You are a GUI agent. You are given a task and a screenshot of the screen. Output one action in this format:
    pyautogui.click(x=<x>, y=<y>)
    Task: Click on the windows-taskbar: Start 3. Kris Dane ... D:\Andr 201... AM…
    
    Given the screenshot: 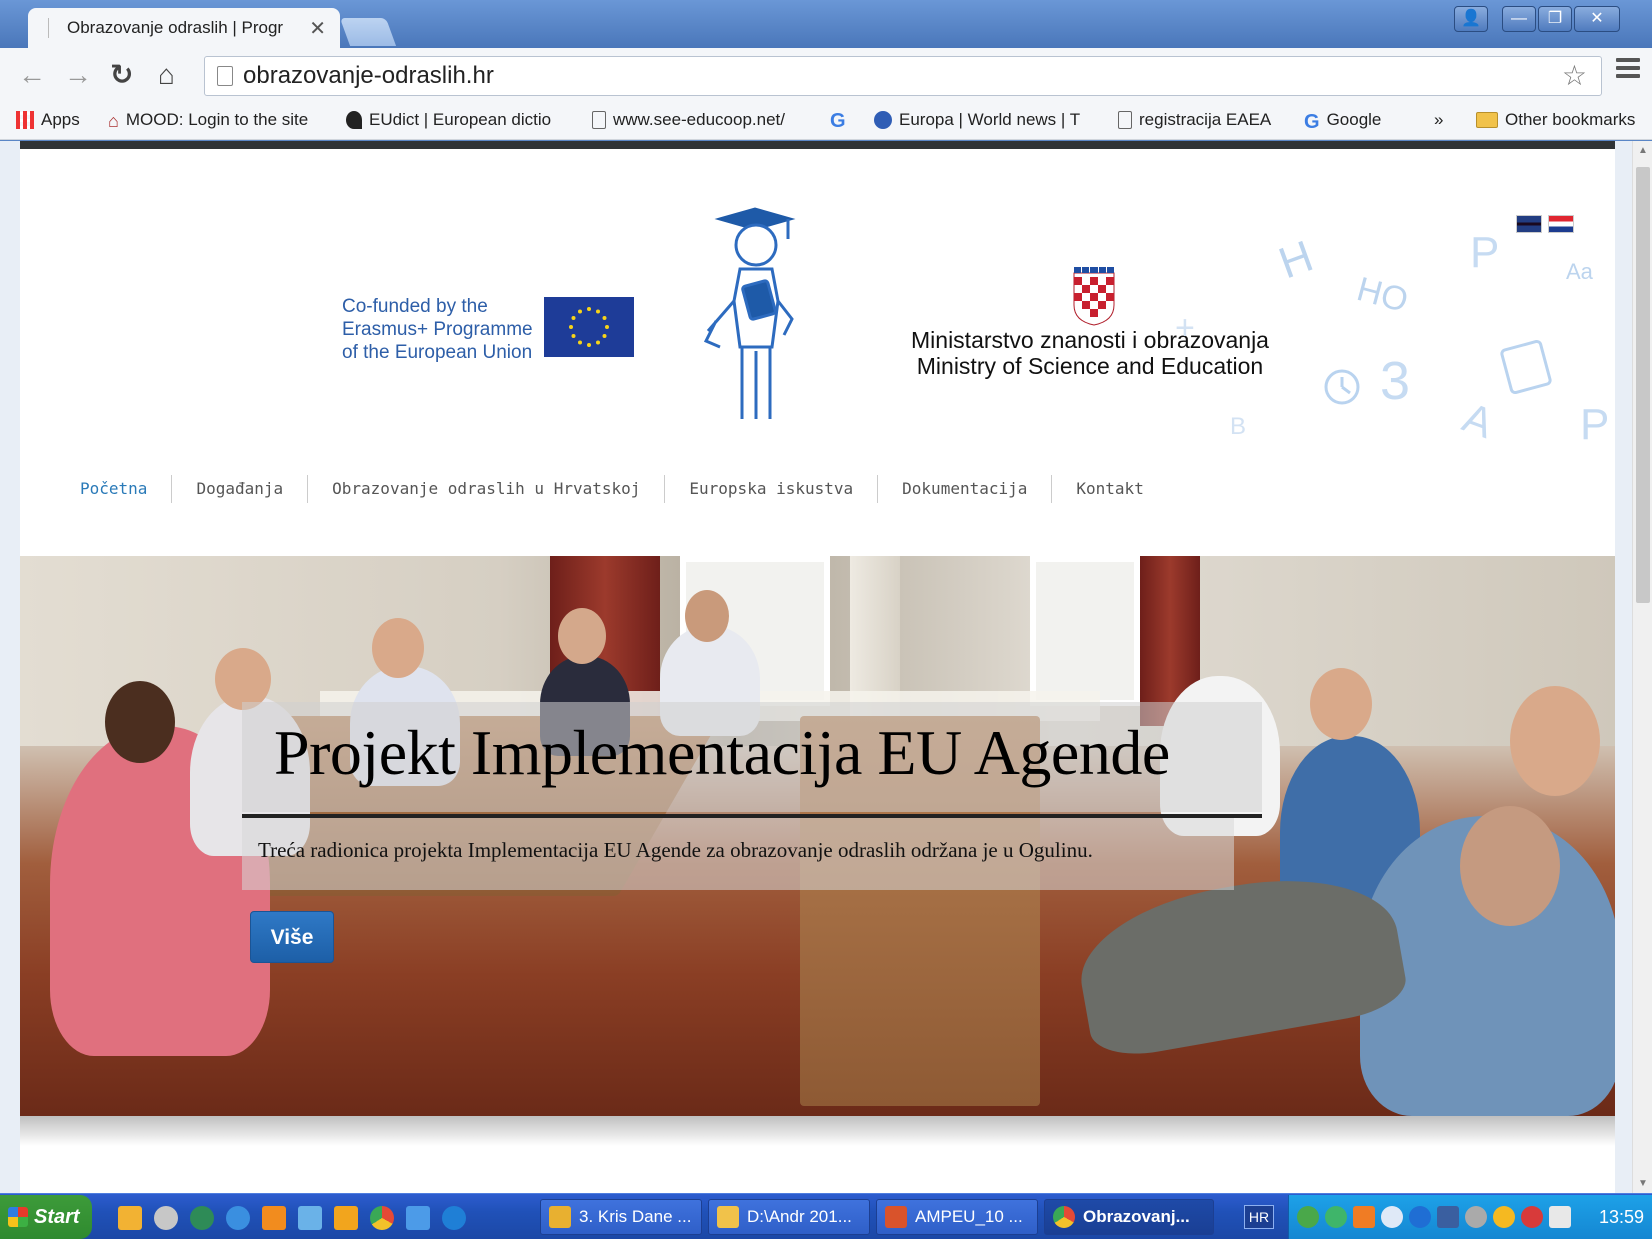 What is the action you would take?
    pyautogui.click(x=826, y=1216)
    